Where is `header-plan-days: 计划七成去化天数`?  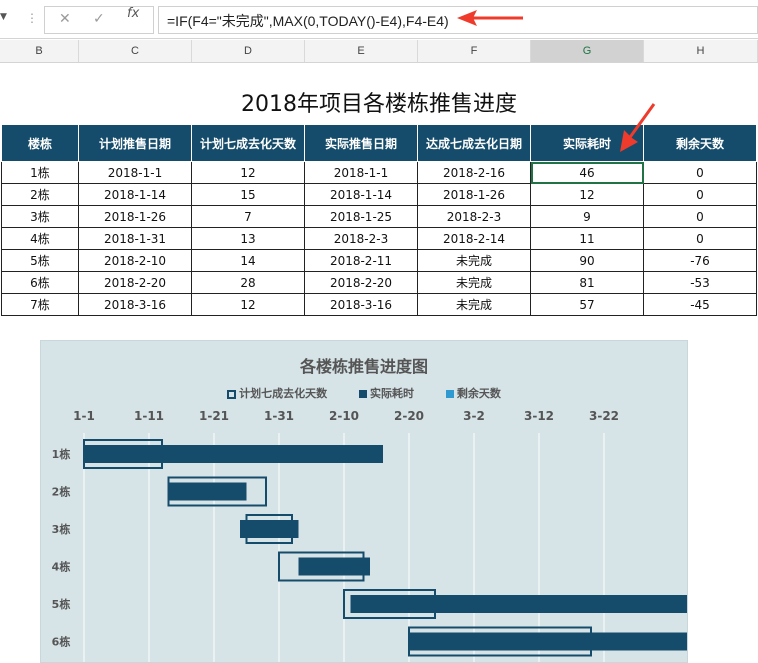
header-plan-days: 计划七成去化天数 is located at coordinates (248, 143).